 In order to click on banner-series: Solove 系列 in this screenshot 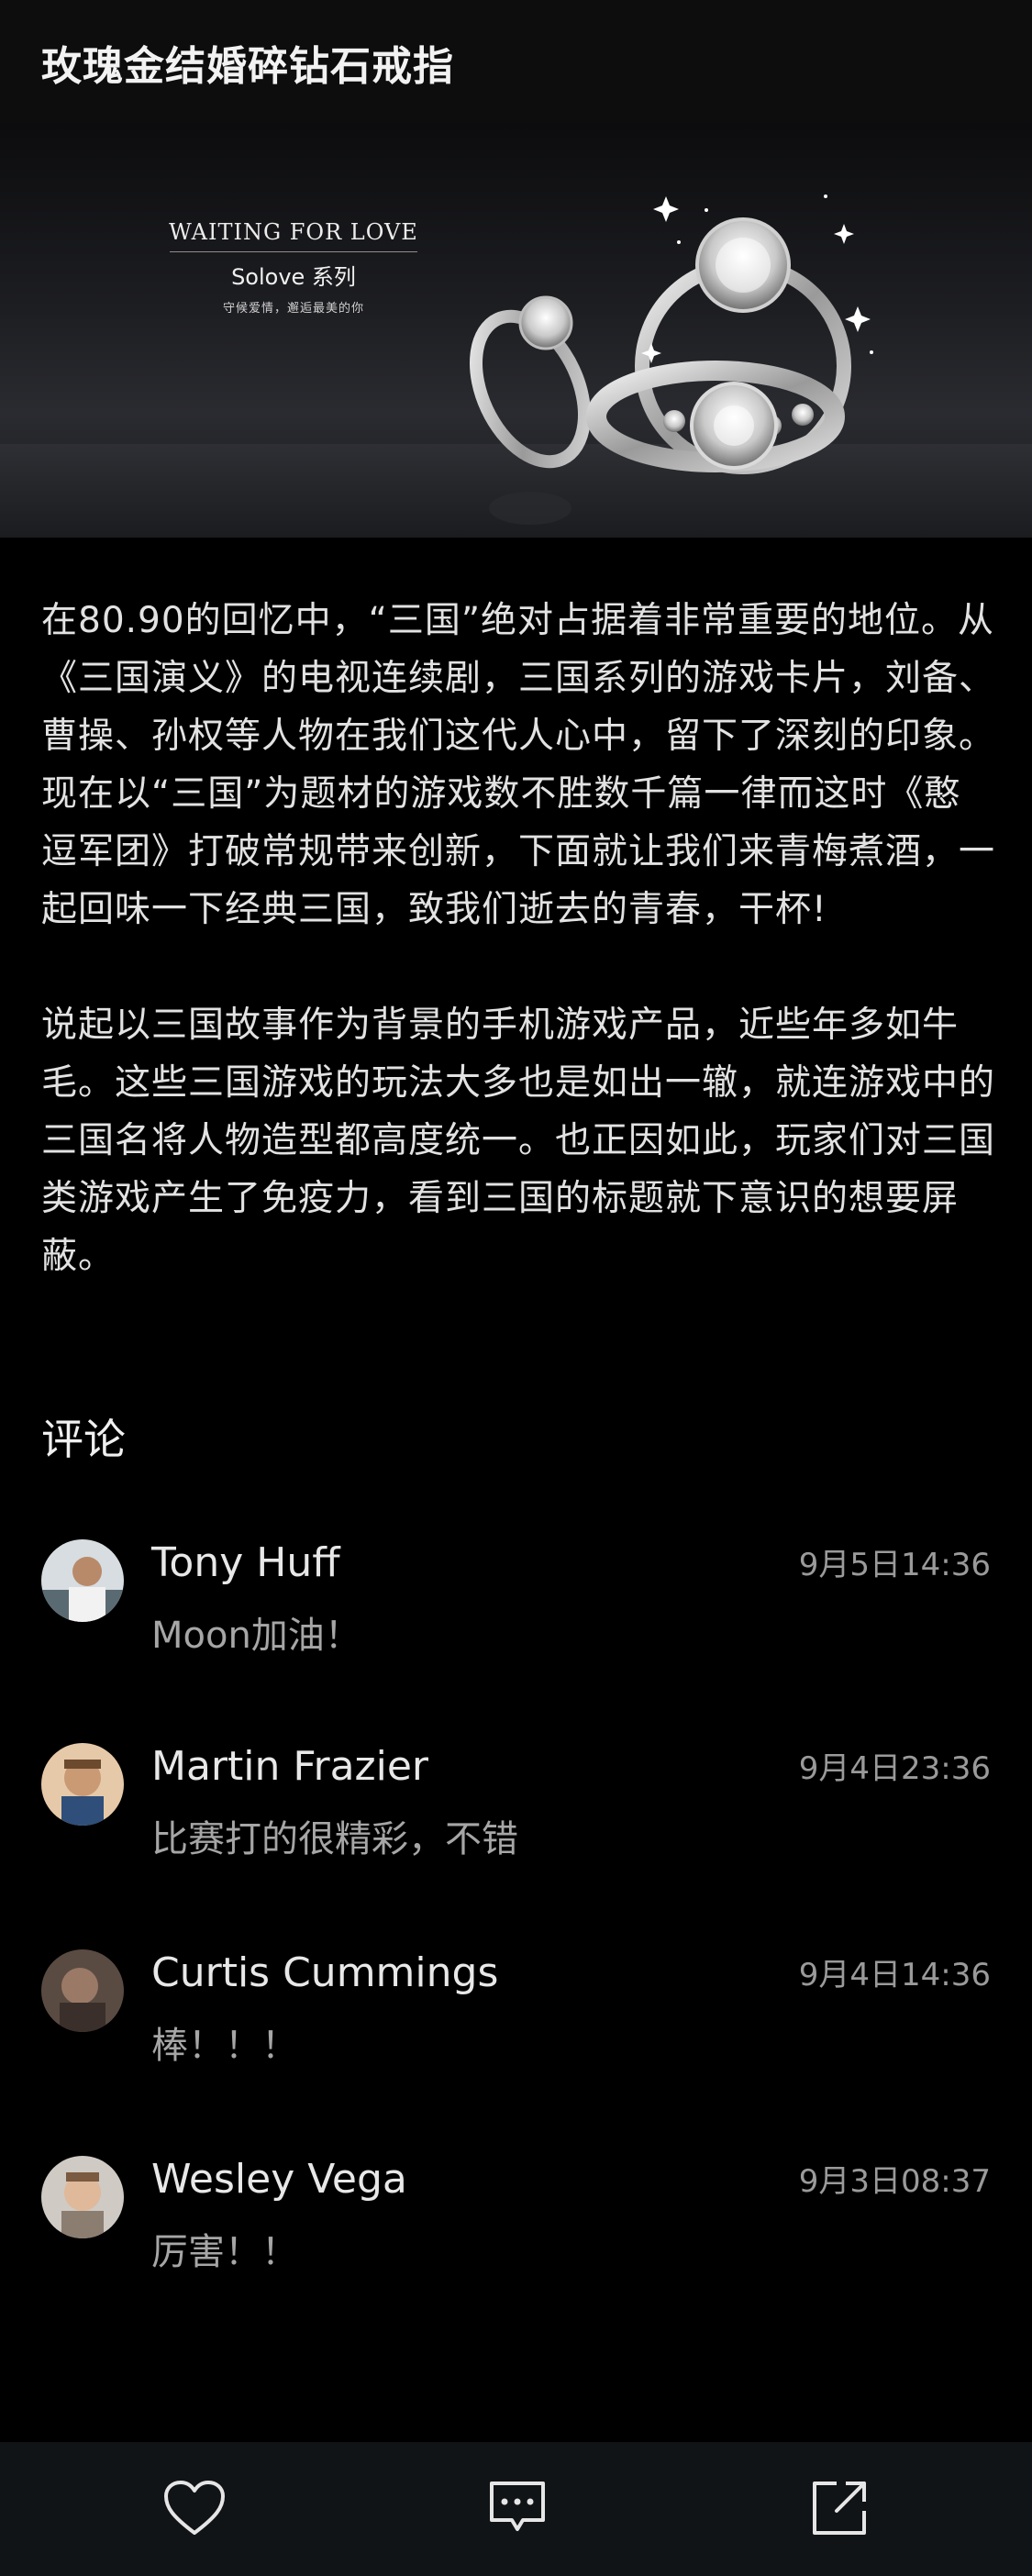, I will do `click(293, 277)`.